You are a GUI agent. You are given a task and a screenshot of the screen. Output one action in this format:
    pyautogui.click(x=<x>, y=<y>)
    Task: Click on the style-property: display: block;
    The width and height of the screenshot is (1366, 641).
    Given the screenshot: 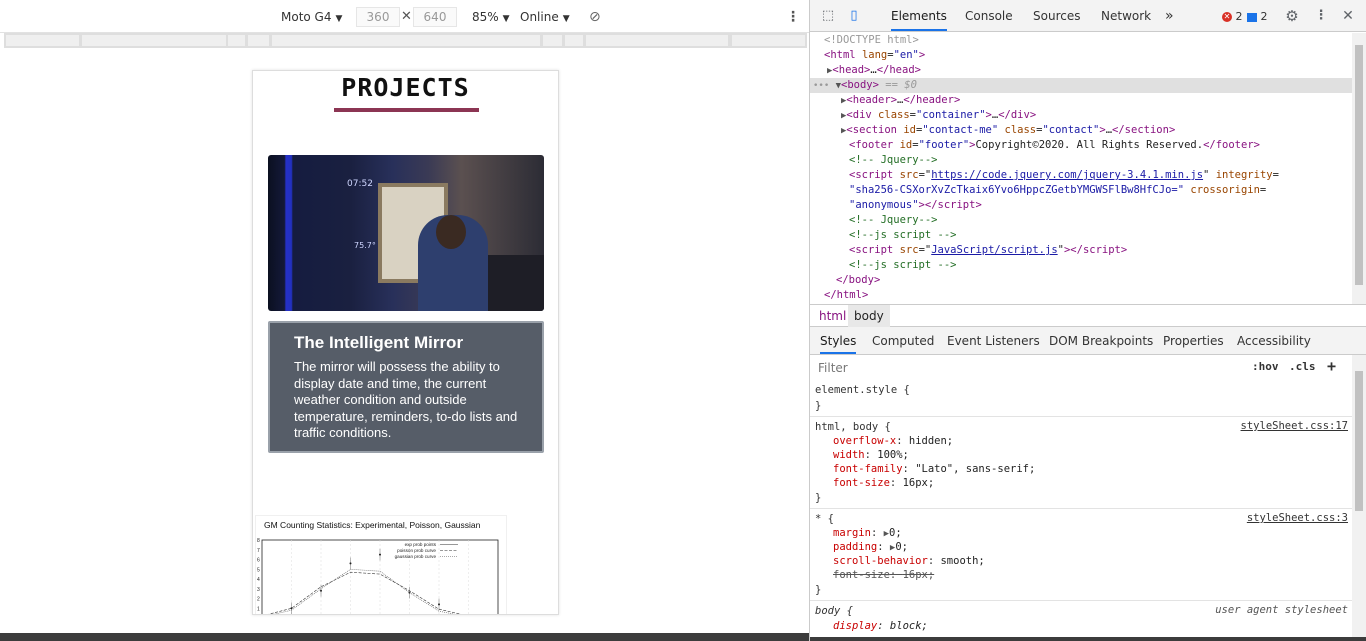 What is the action you would take?
    pyautogui.click(x=880, y=626)
    